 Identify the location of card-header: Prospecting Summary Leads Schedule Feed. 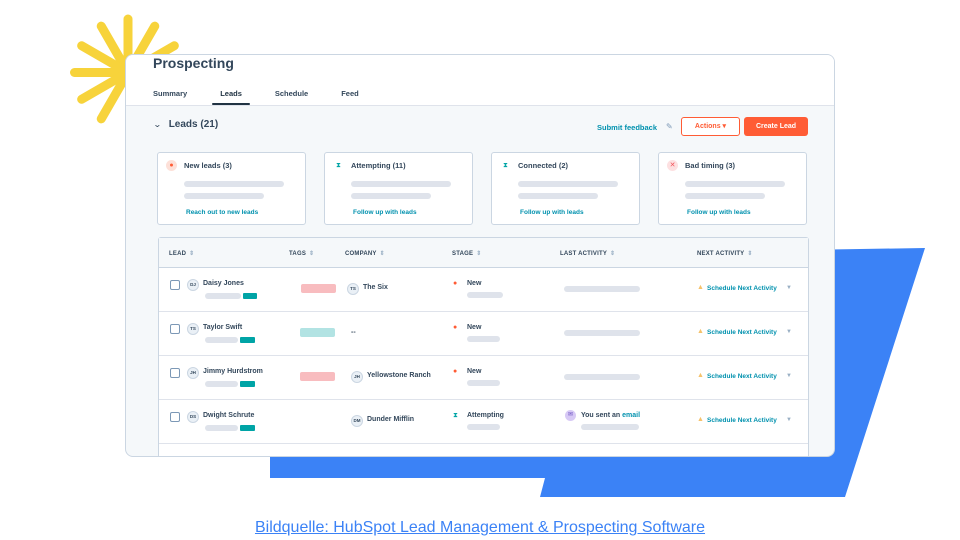
(480, 80).